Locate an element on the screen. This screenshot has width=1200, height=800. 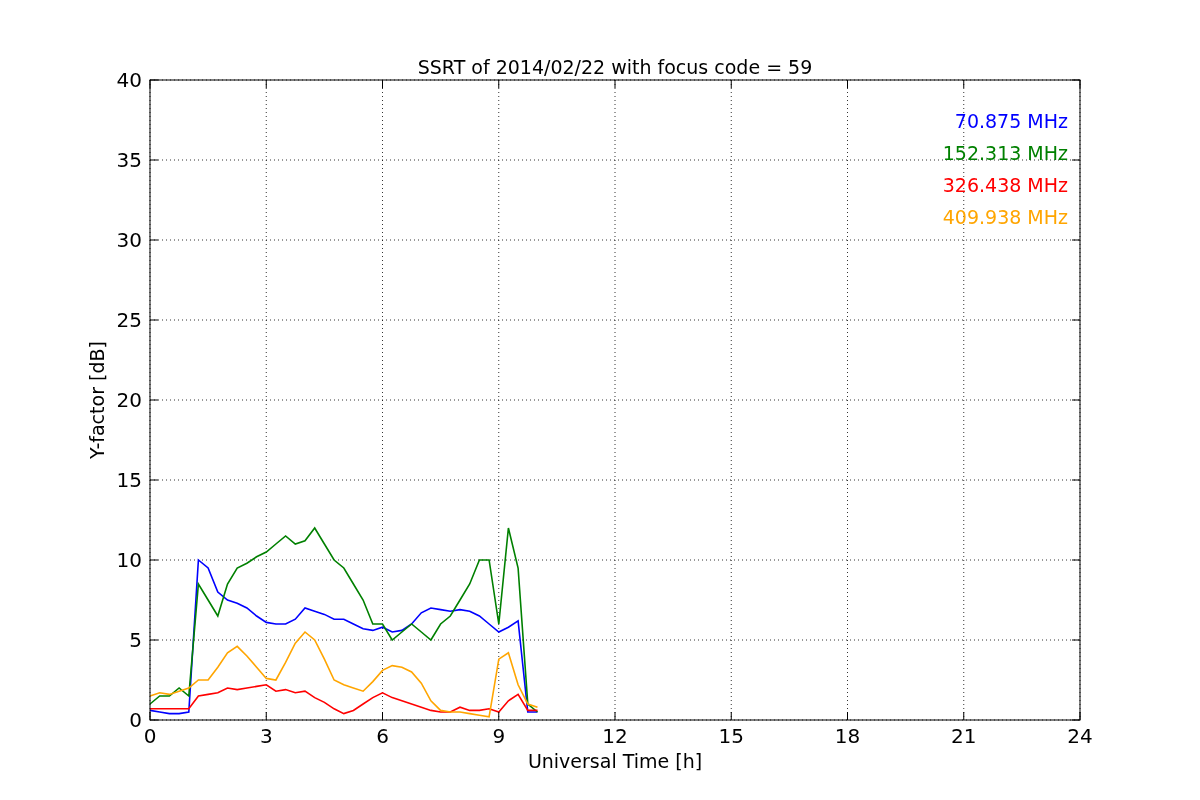
x-tick-label: 24 is located at coordinates (1080, 736).